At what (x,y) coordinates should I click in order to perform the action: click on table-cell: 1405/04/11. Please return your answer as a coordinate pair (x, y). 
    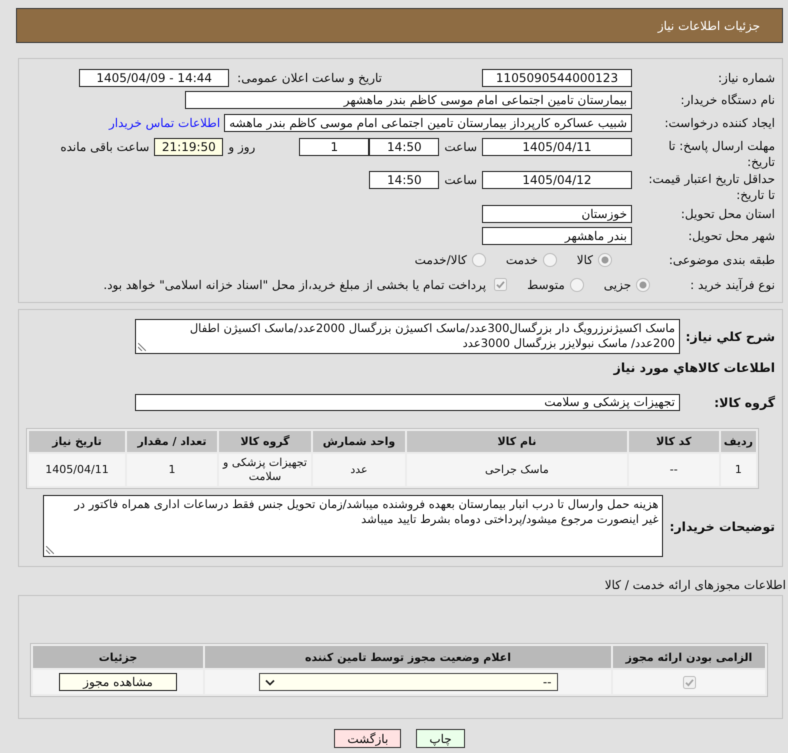
    Looking at the image, I should click on (77, 470).